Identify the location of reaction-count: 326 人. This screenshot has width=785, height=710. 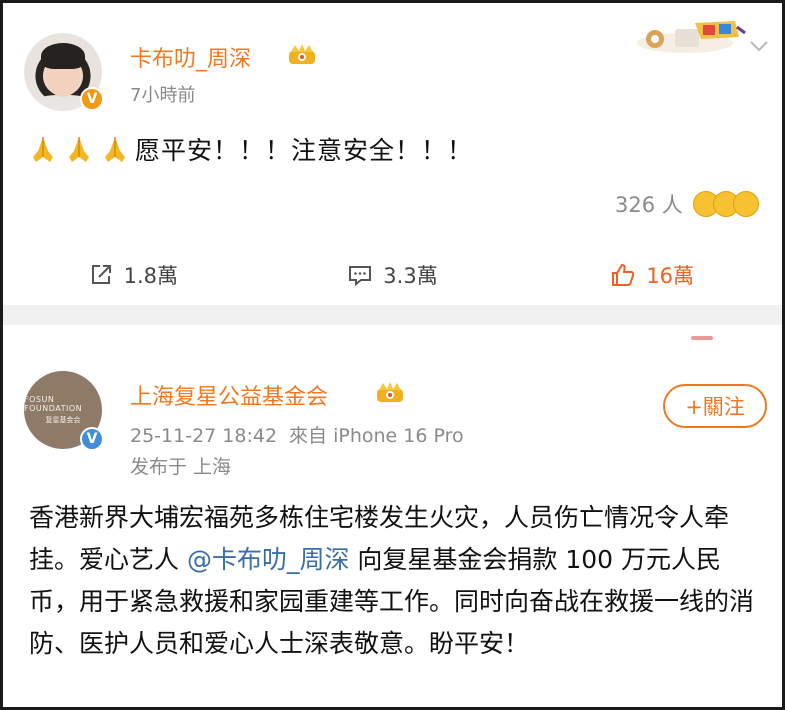
(649, 205).